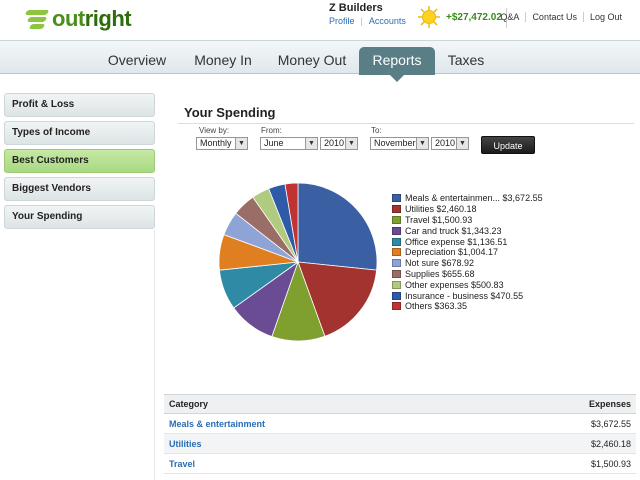 Image resolution: width=640 pixels, height=480 pixels. I want to click on legend-label-1: Utilities $2,460.18, so click(441, 209).